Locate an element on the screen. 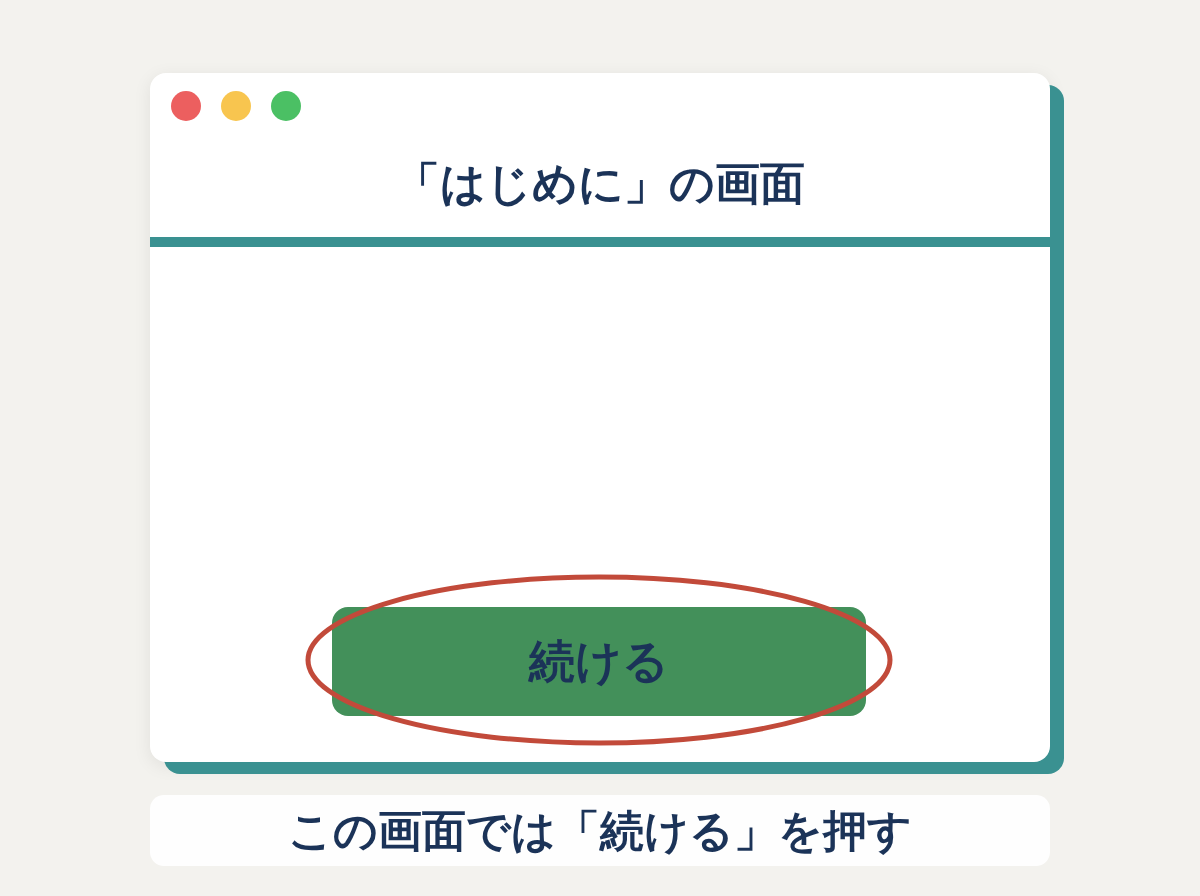 This screenshot has height=896, width=1200. window-title: 「はじめに」の画面 is located at coordinates (600, 184).